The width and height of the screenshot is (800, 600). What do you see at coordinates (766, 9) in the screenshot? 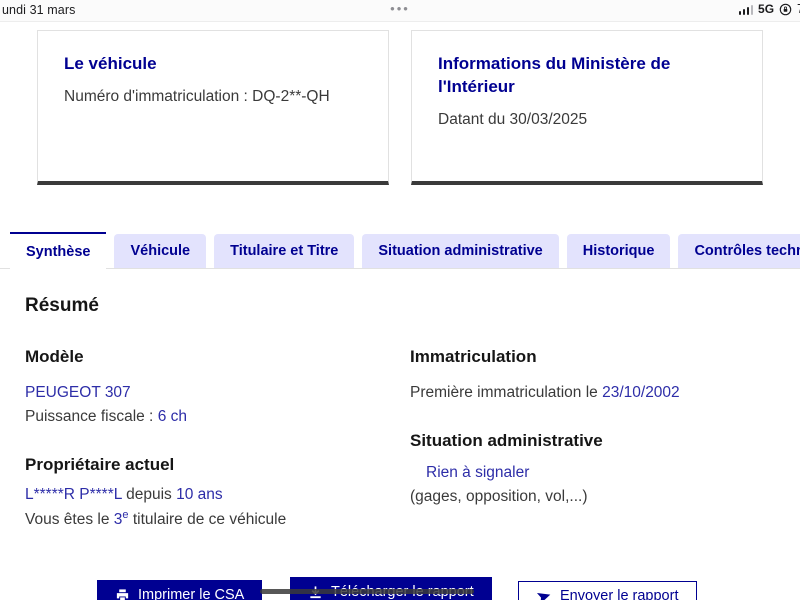
I see `network-type-label: 5G` at bounding box center [766, 9].